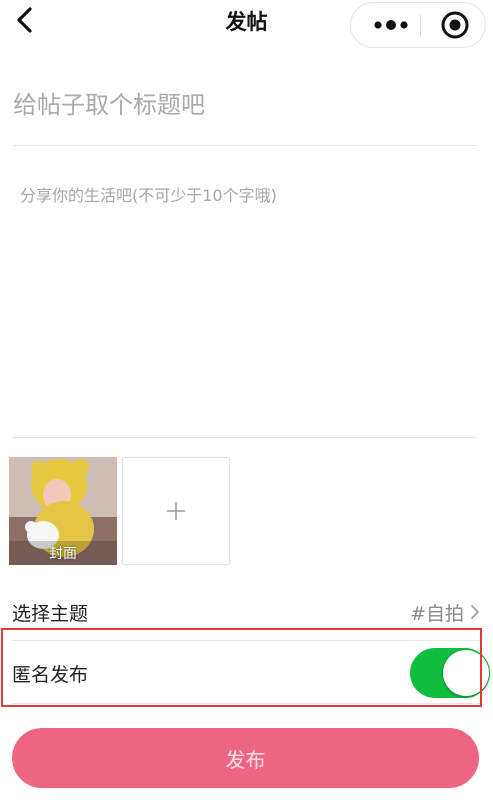 This screenshot has height=809, width=493. I want to click on capsule-divider, so click(420, 25).